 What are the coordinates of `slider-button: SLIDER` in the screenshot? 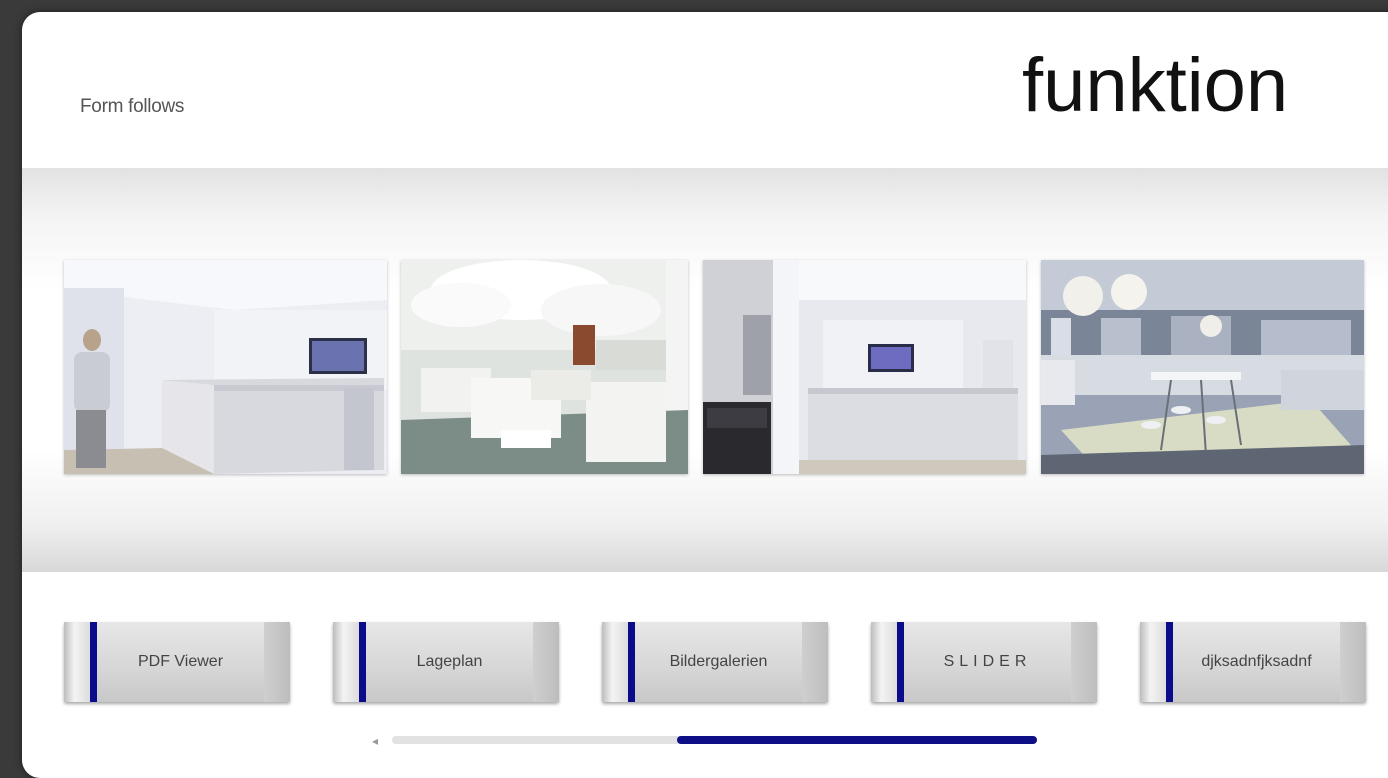 It's located at (984, 662).